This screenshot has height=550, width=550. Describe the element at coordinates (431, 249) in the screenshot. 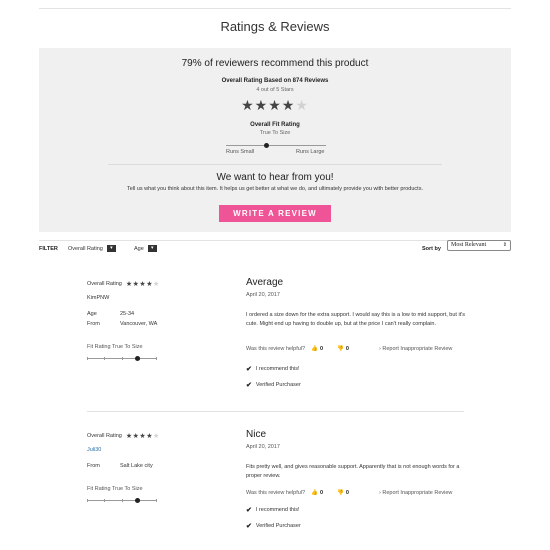

I see `sort-label: Sort by` at that location.